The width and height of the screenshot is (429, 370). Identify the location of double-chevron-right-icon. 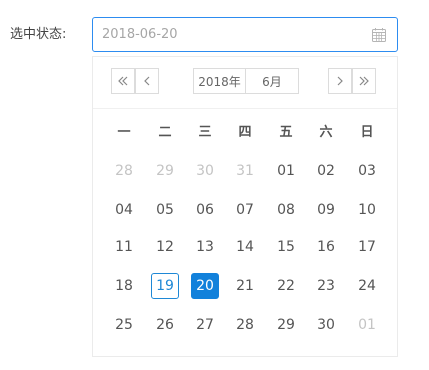
(364, 81).